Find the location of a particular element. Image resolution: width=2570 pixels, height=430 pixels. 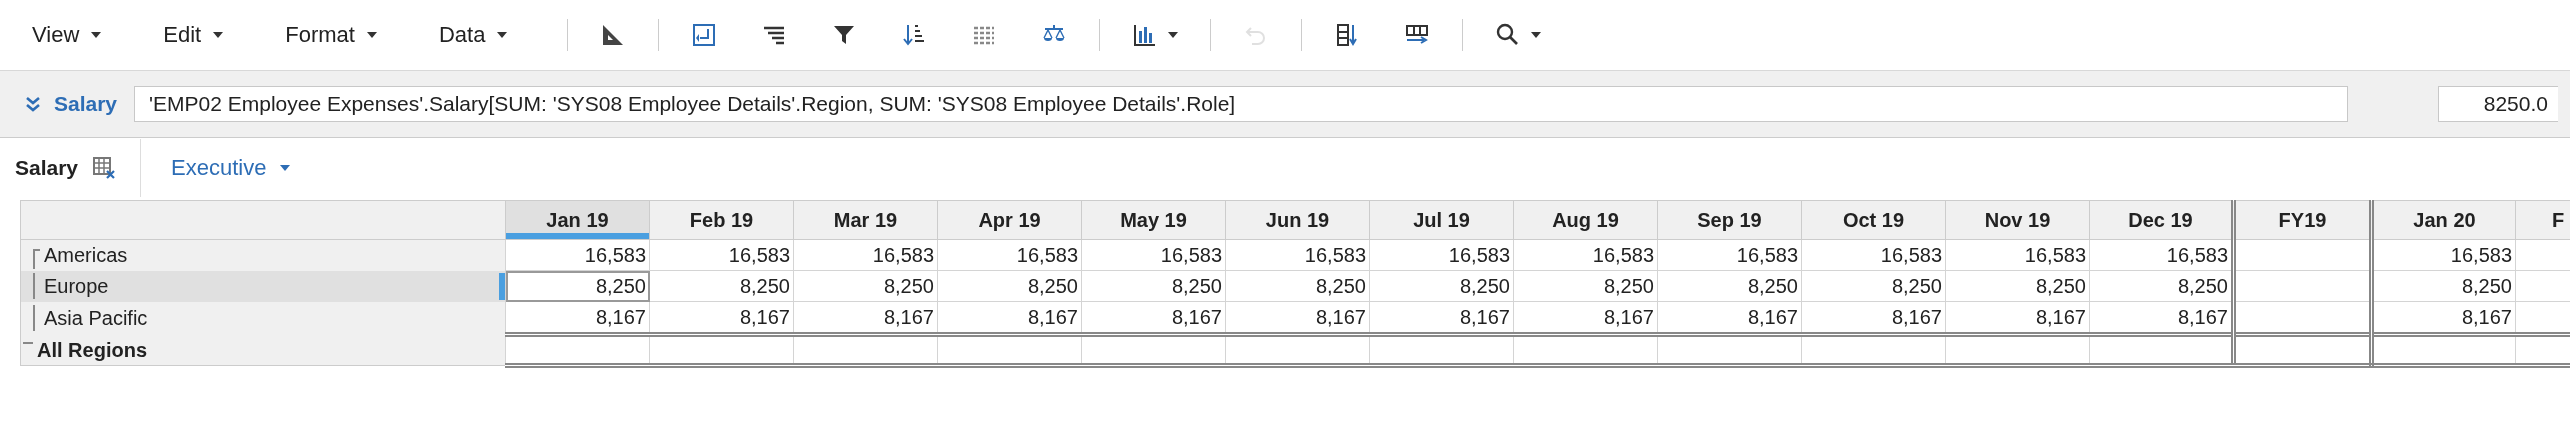

row-header: Asia Pacific is located at coordinates (96, 317).